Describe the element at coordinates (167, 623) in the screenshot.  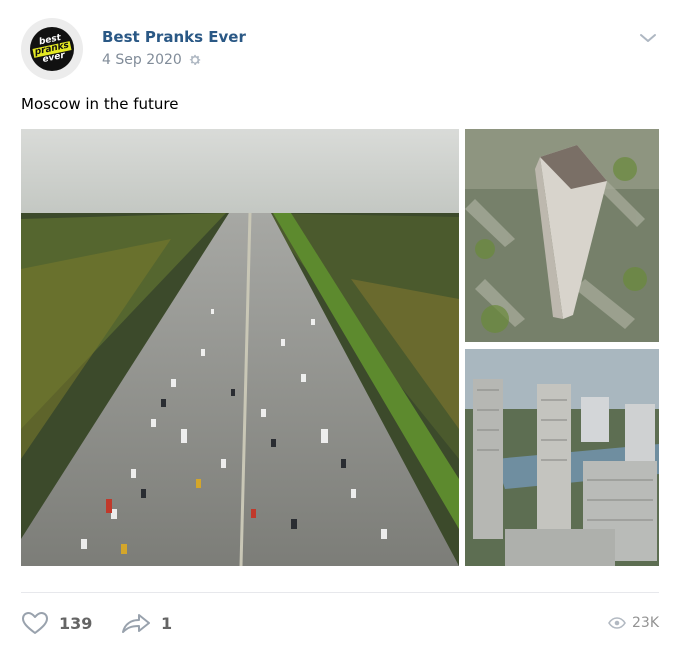
I see `share-count: 1` at that location.